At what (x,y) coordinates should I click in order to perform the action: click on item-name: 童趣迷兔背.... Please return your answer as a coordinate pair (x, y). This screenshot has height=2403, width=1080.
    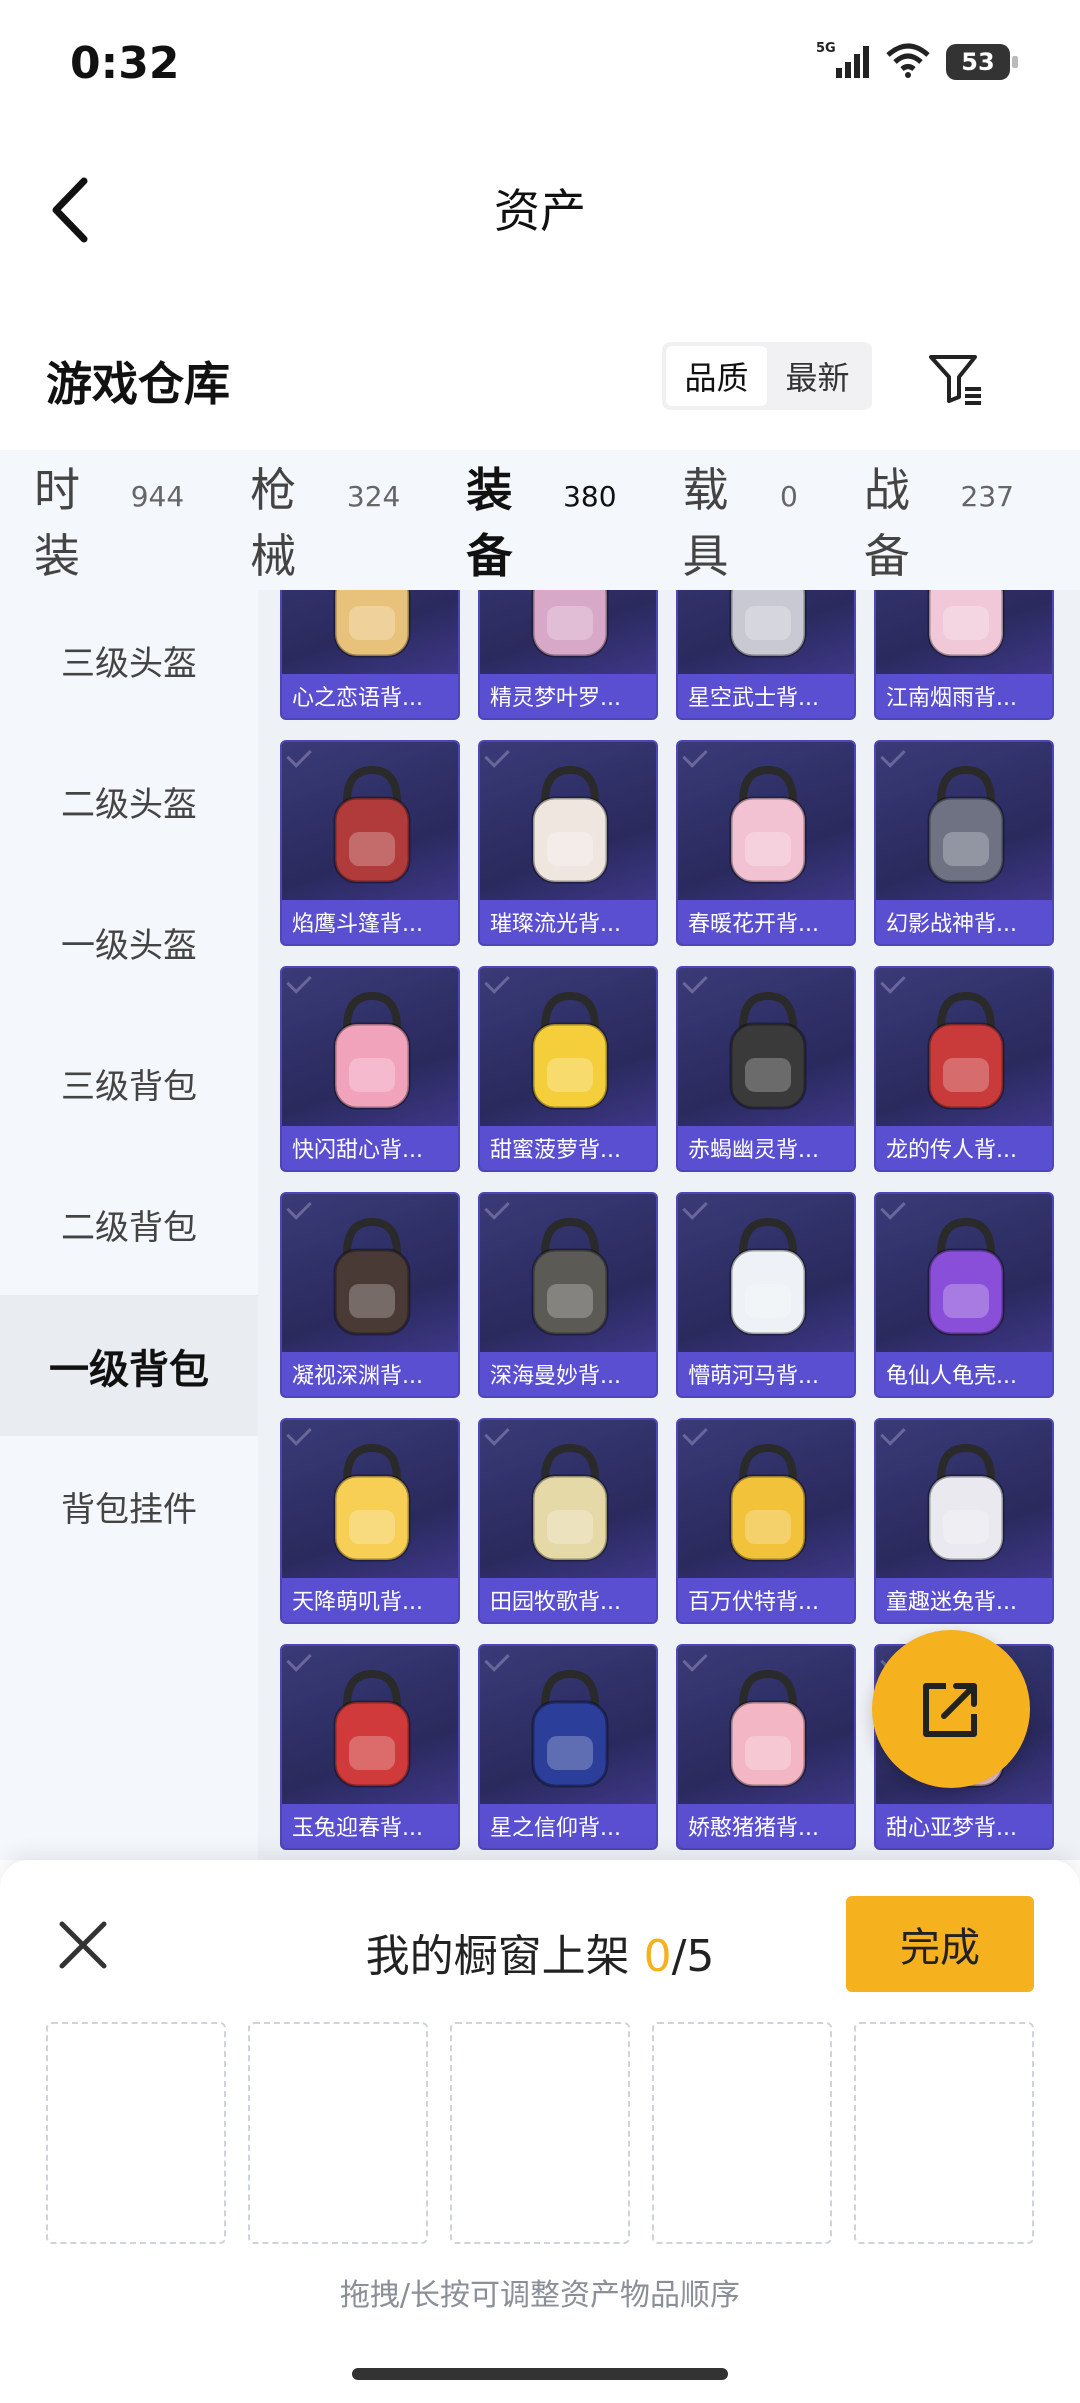
    Looking at the image, I should click on (964, 1600).